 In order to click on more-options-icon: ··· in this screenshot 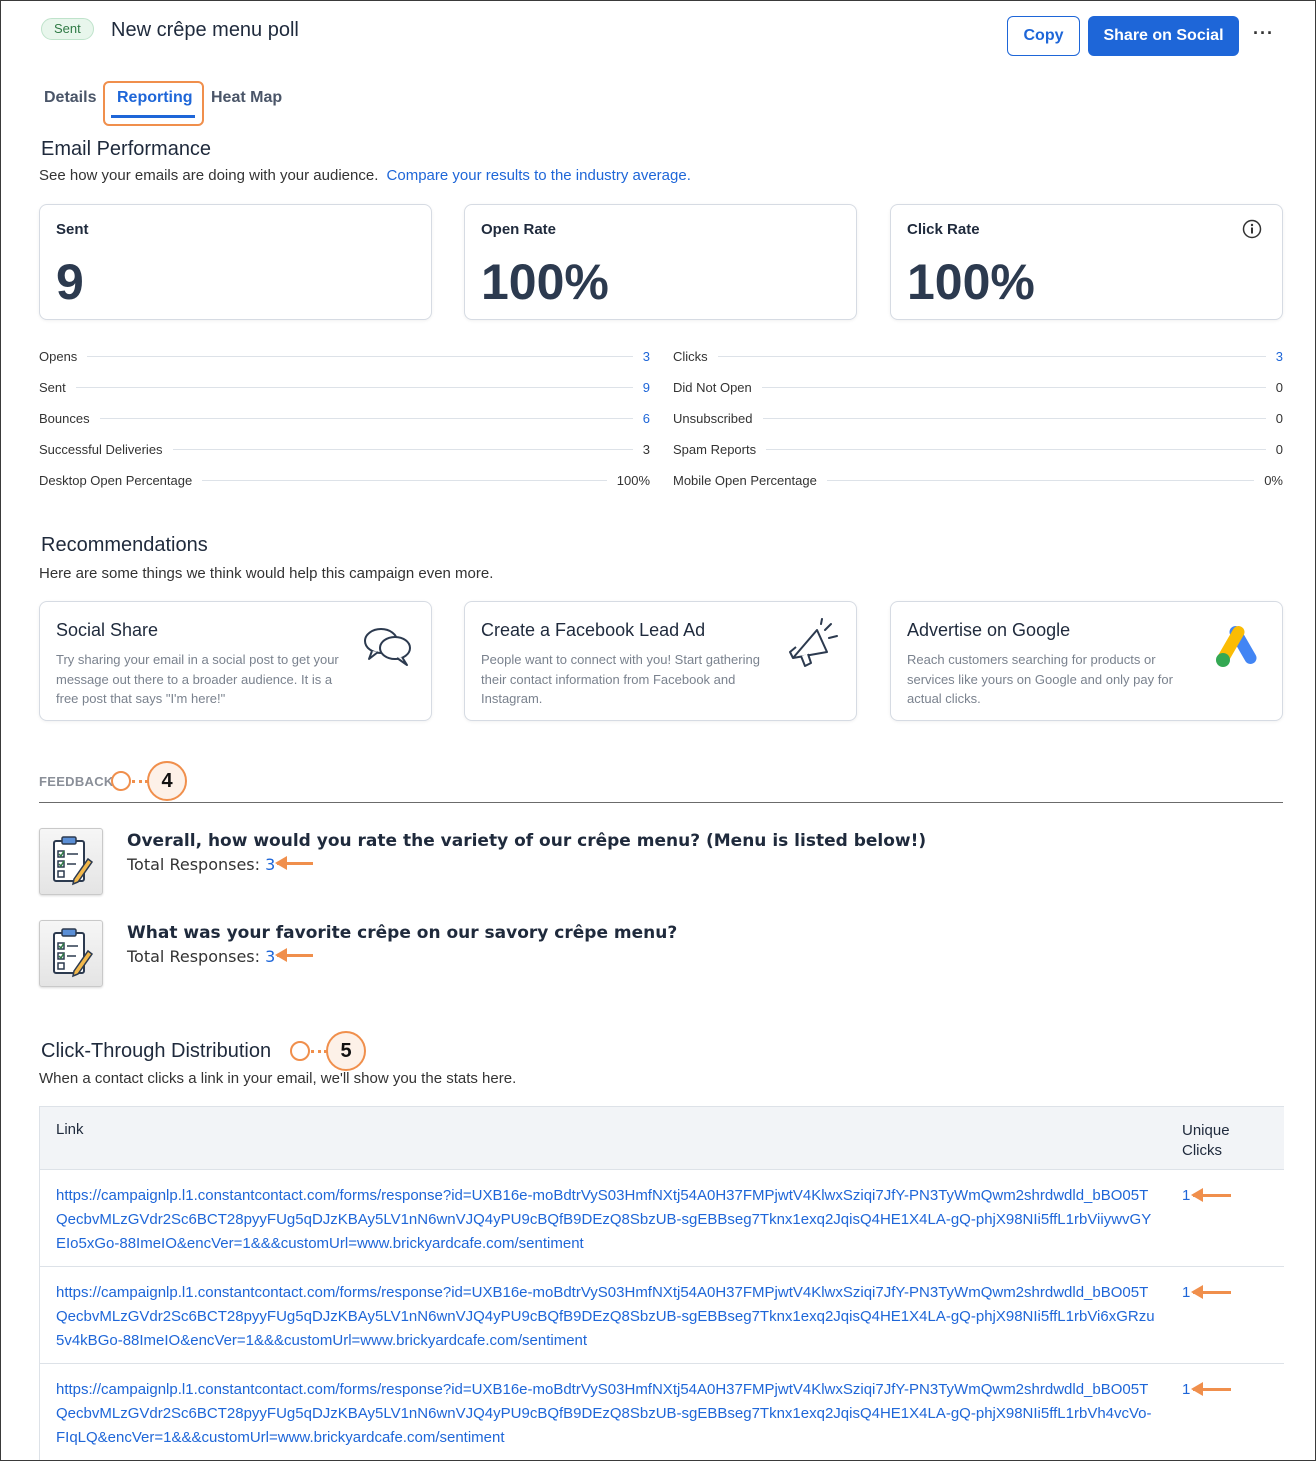, I will do `click(1263, 33)`.